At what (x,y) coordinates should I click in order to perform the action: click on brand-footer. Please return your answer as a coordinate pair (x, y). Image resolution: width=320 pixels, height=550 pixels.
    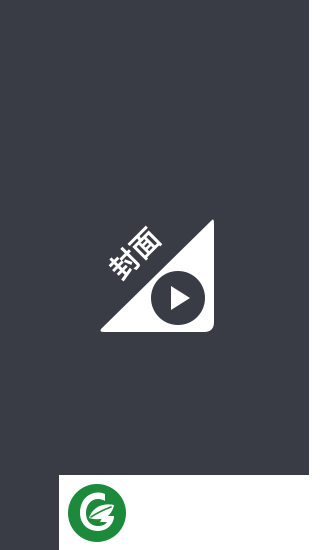
    Looking at the image, I should click on (184, 512).